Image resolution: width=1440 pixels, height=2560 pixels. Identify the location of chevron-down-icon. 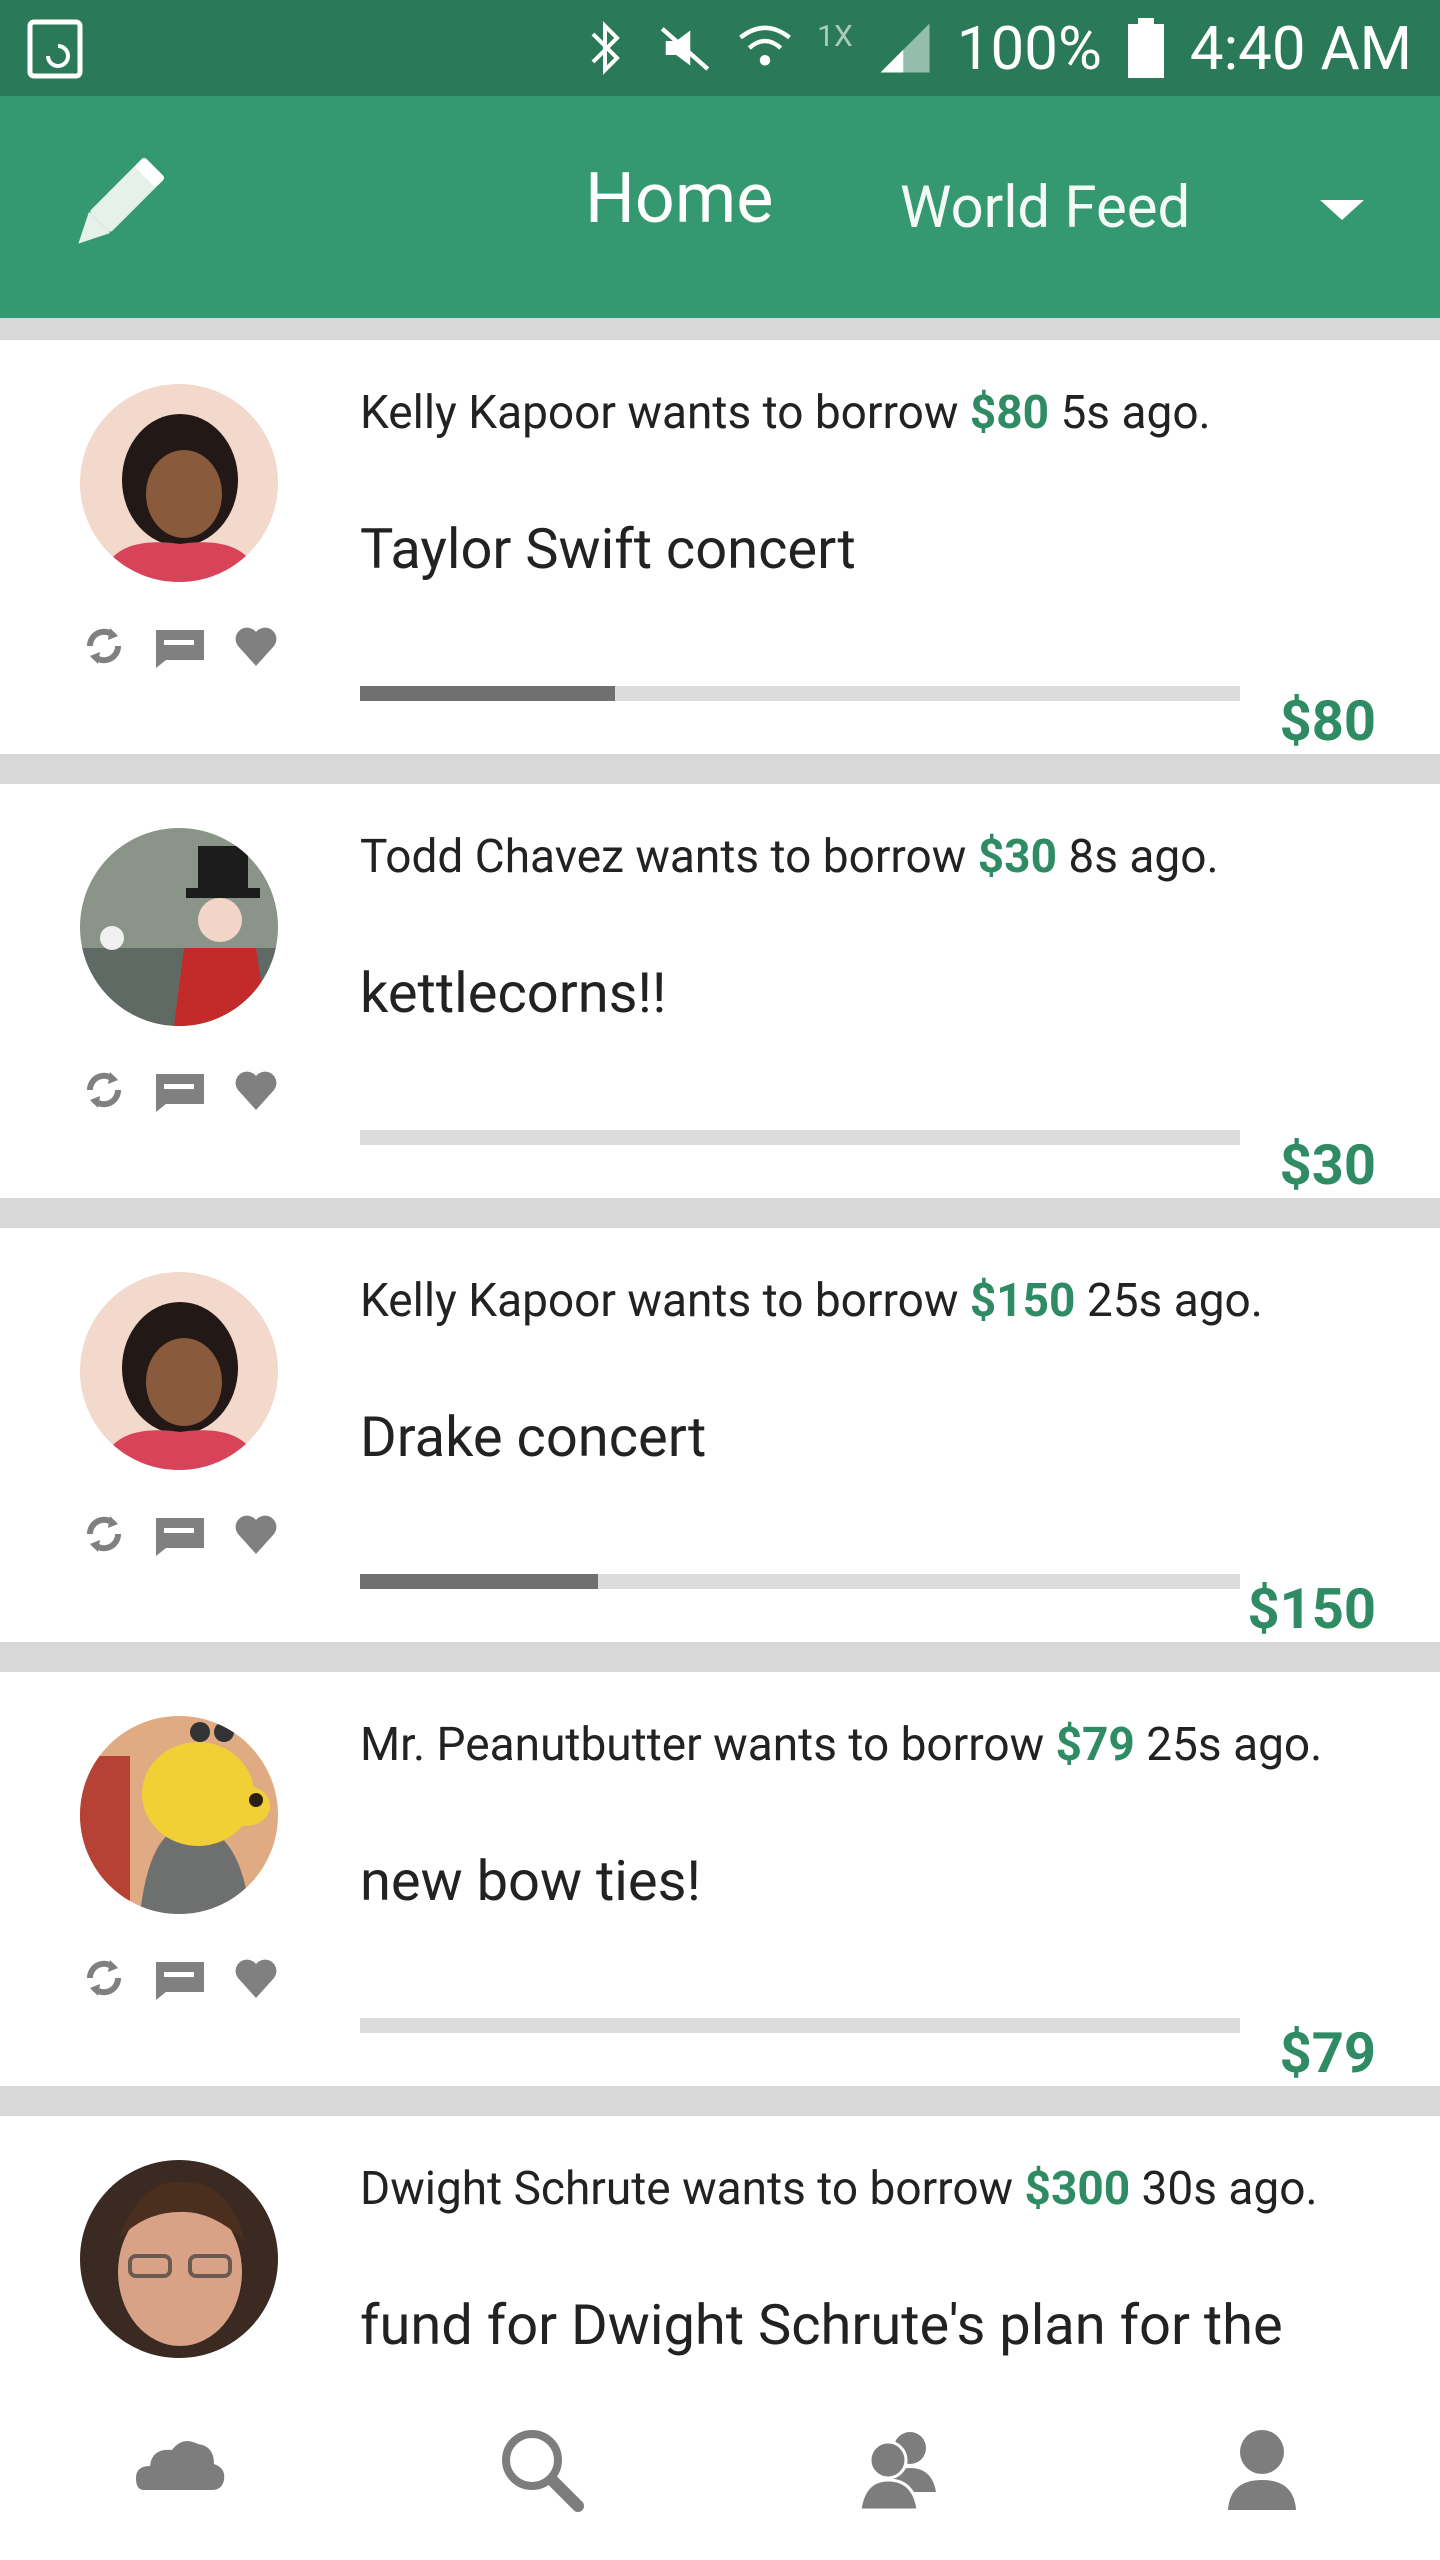
(1342, 210).